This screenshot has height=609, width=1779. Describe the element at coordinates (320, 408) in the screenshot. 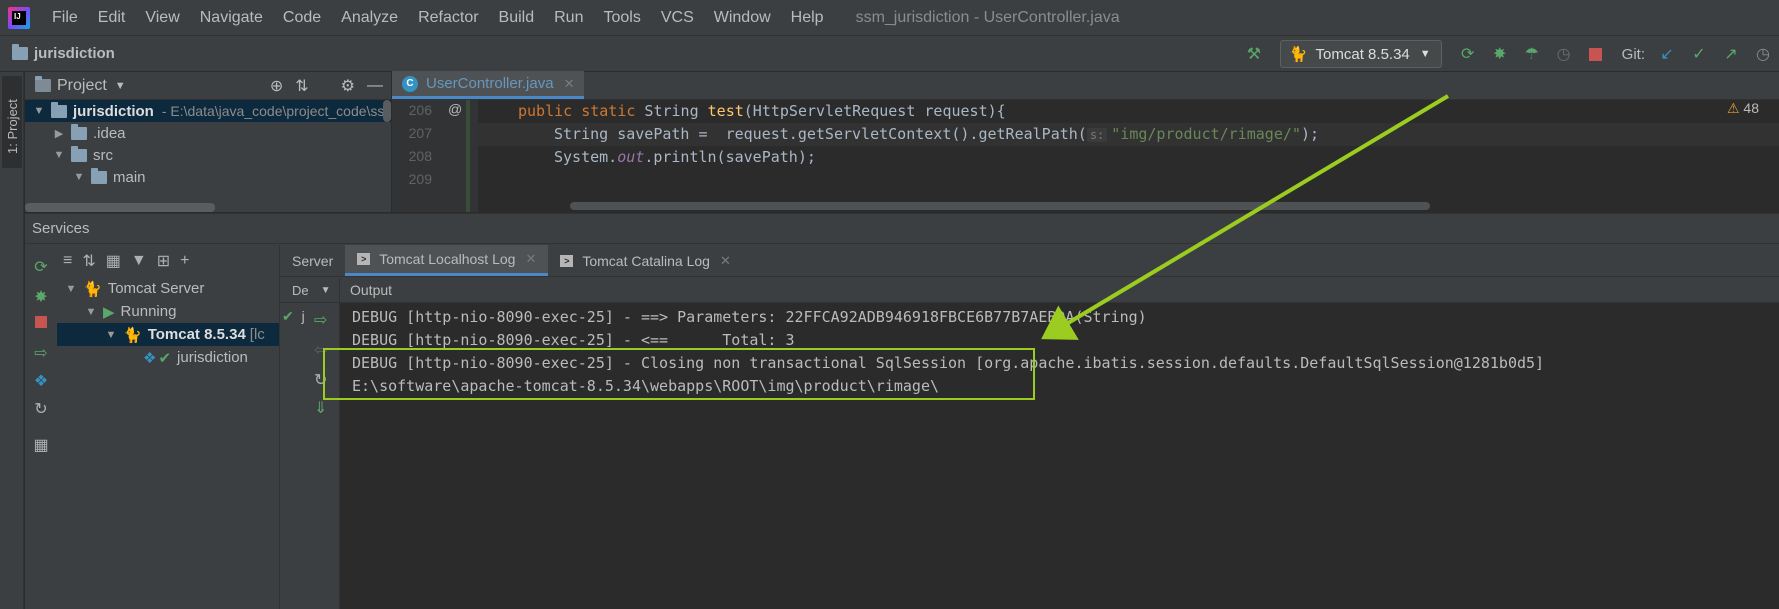

I see `update-icon: ⇓` at that location.